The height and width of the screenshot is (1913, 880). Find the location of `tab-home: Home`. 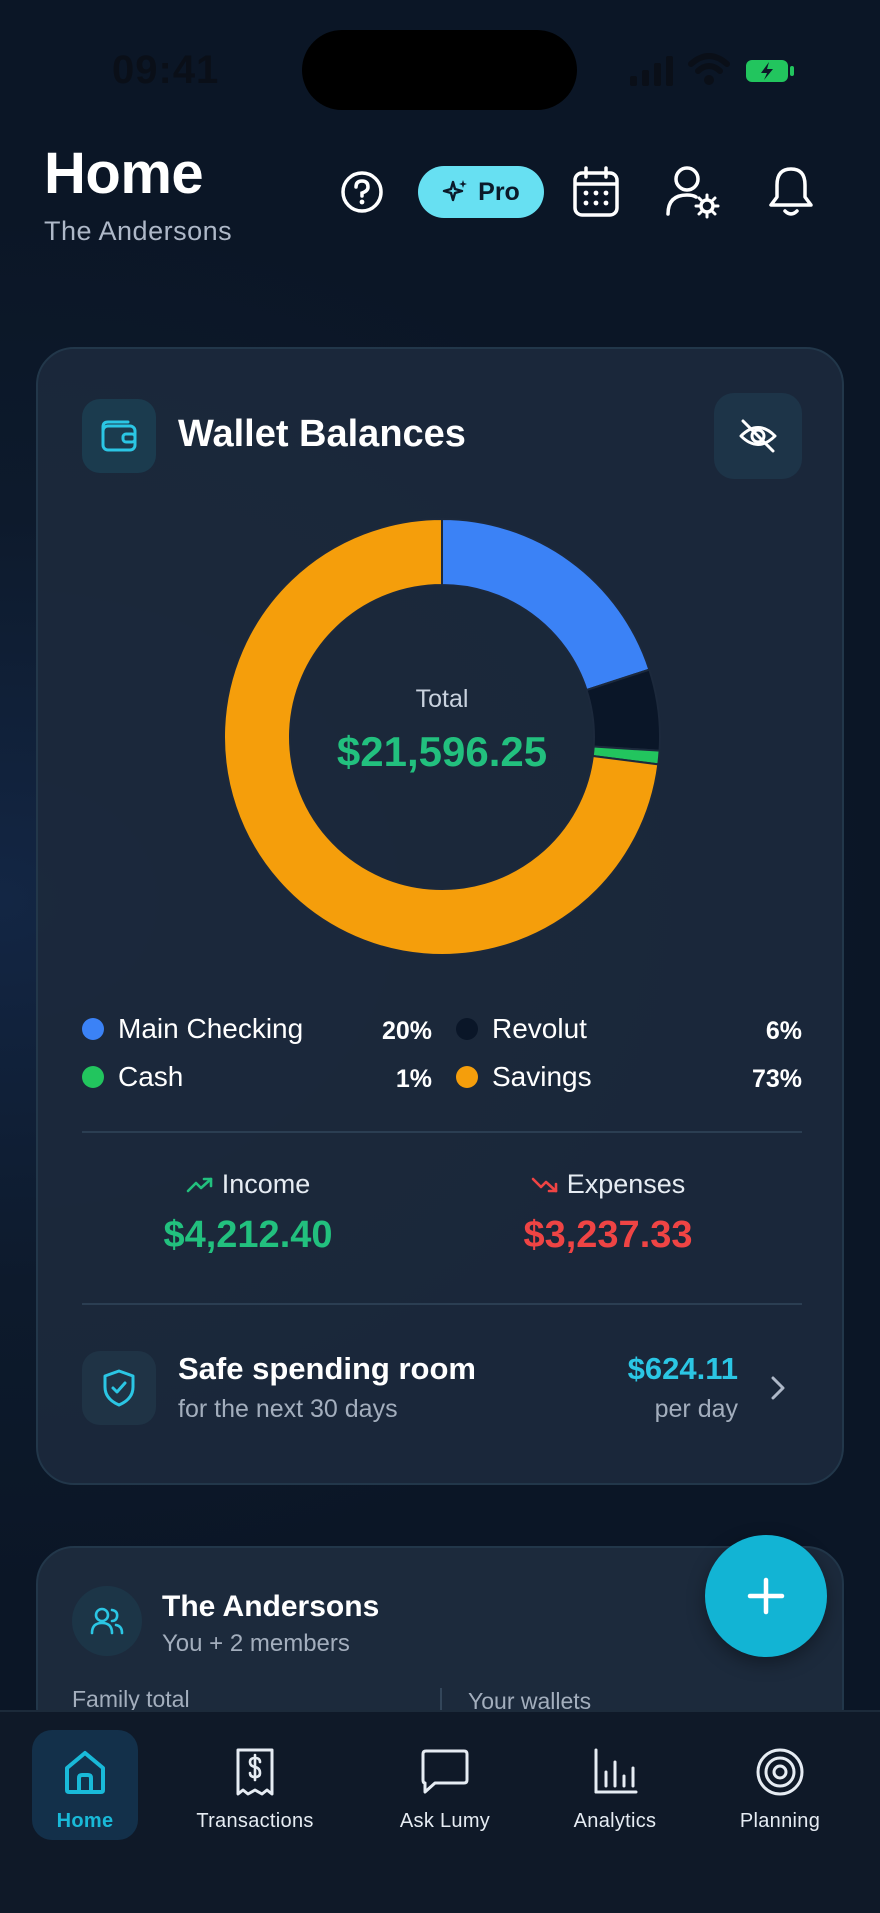

tab-home: Home is located at coordinates (85, 1785).